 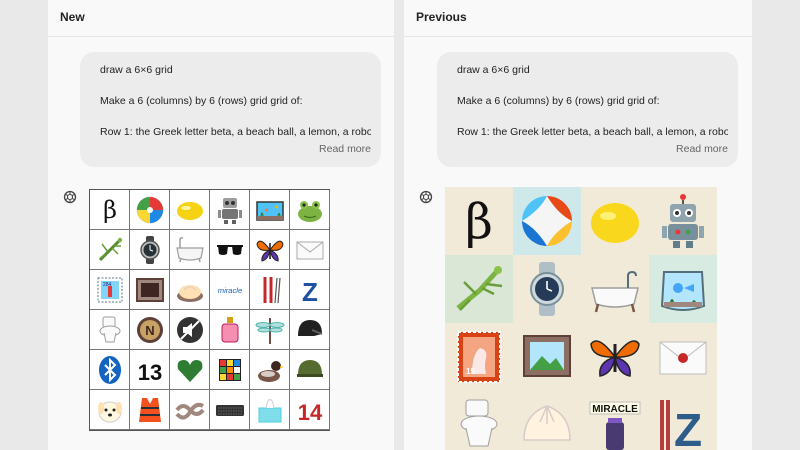 I want to click on skis-icon, so click(x=665, y=425).